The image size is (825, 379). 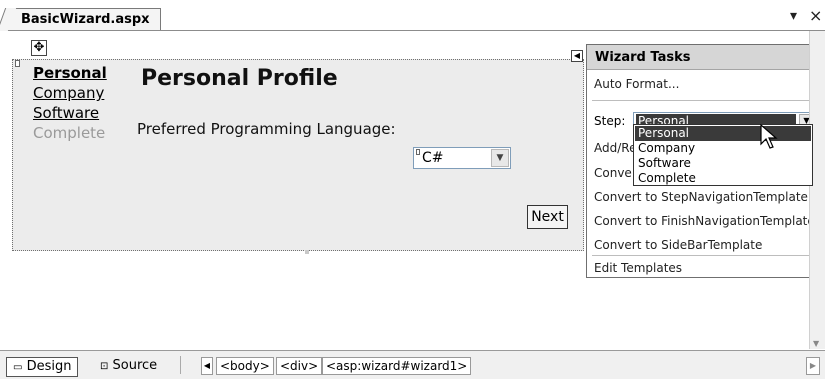 I want to click on window-menu-icon: ▾, so click(x=793, y=16).